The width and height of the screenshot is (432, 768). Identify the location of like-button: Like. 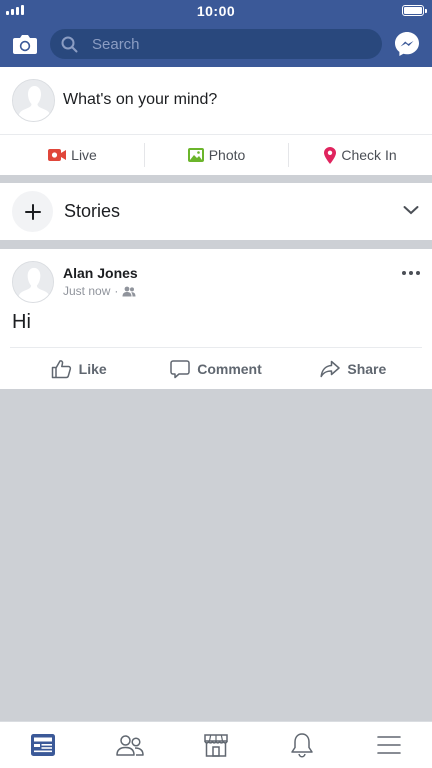
(78, 368).